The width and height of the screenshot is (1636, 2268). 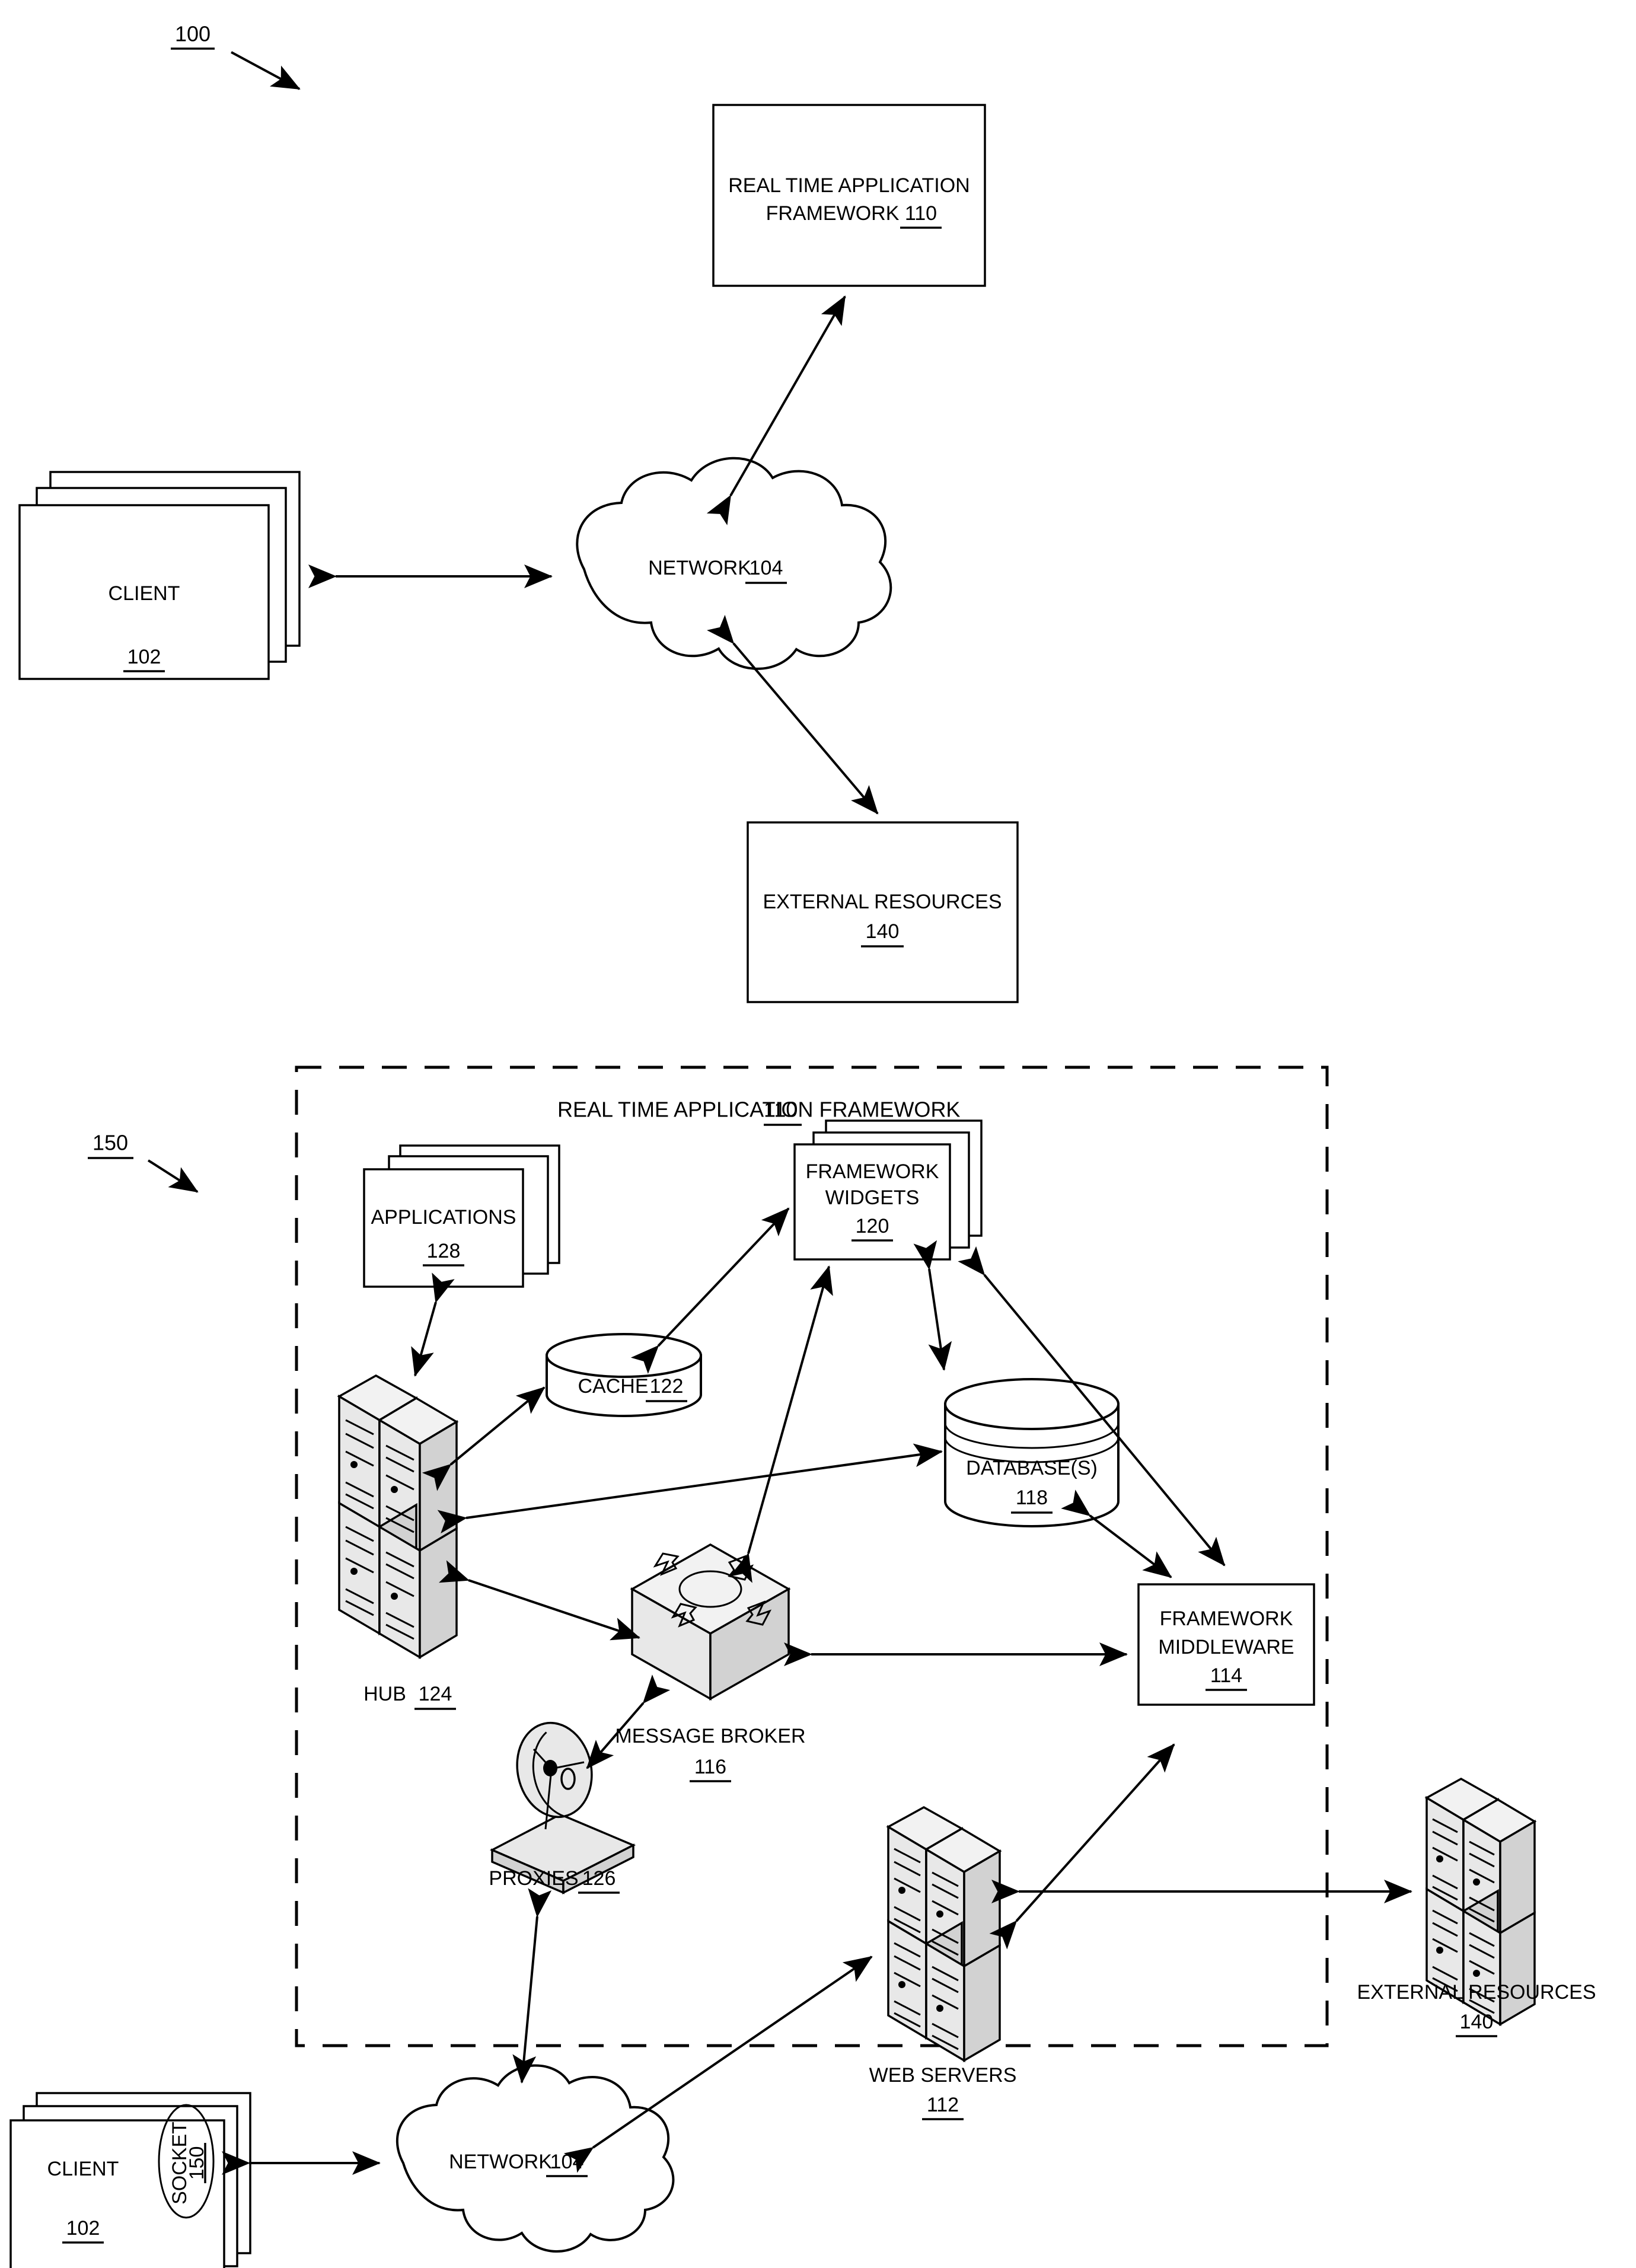 I want to click on external-ref-top: 140, so click(x=883, y=931).